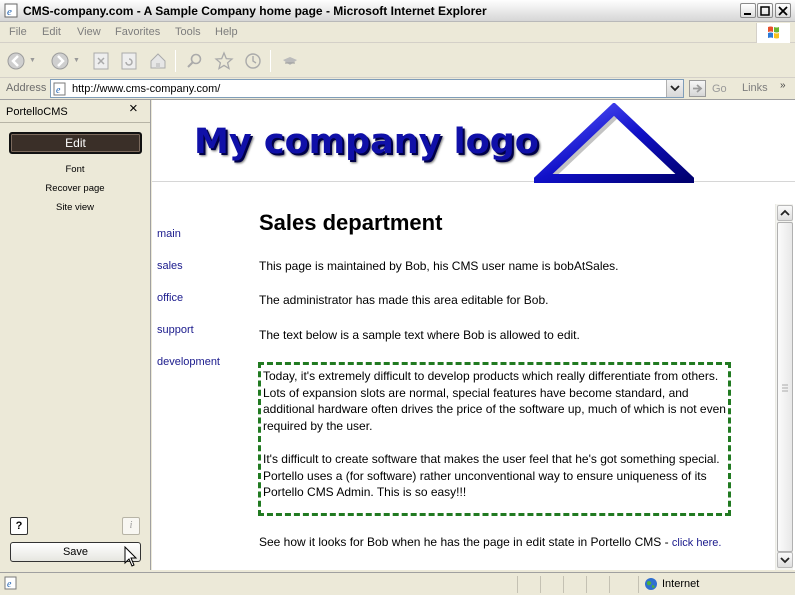  What do you see at coordinates (60, 61) in the screenshot?
I see `forward-icon` at bounding box center [60, 61].